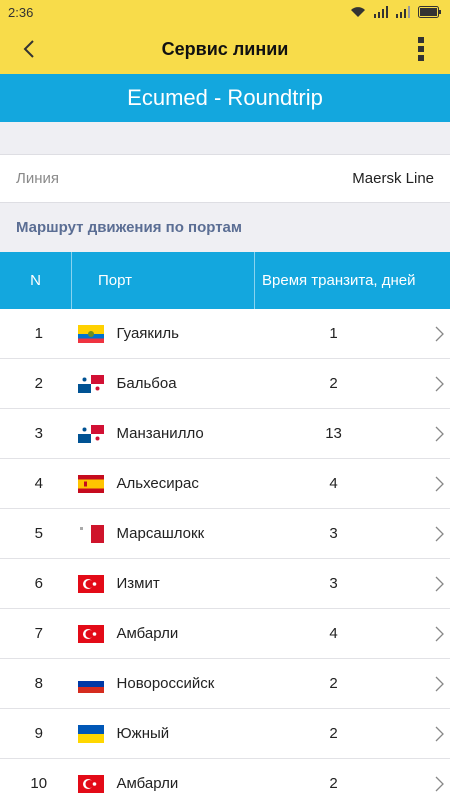  I want to click on spain-flag-icon, so click(90, 484).